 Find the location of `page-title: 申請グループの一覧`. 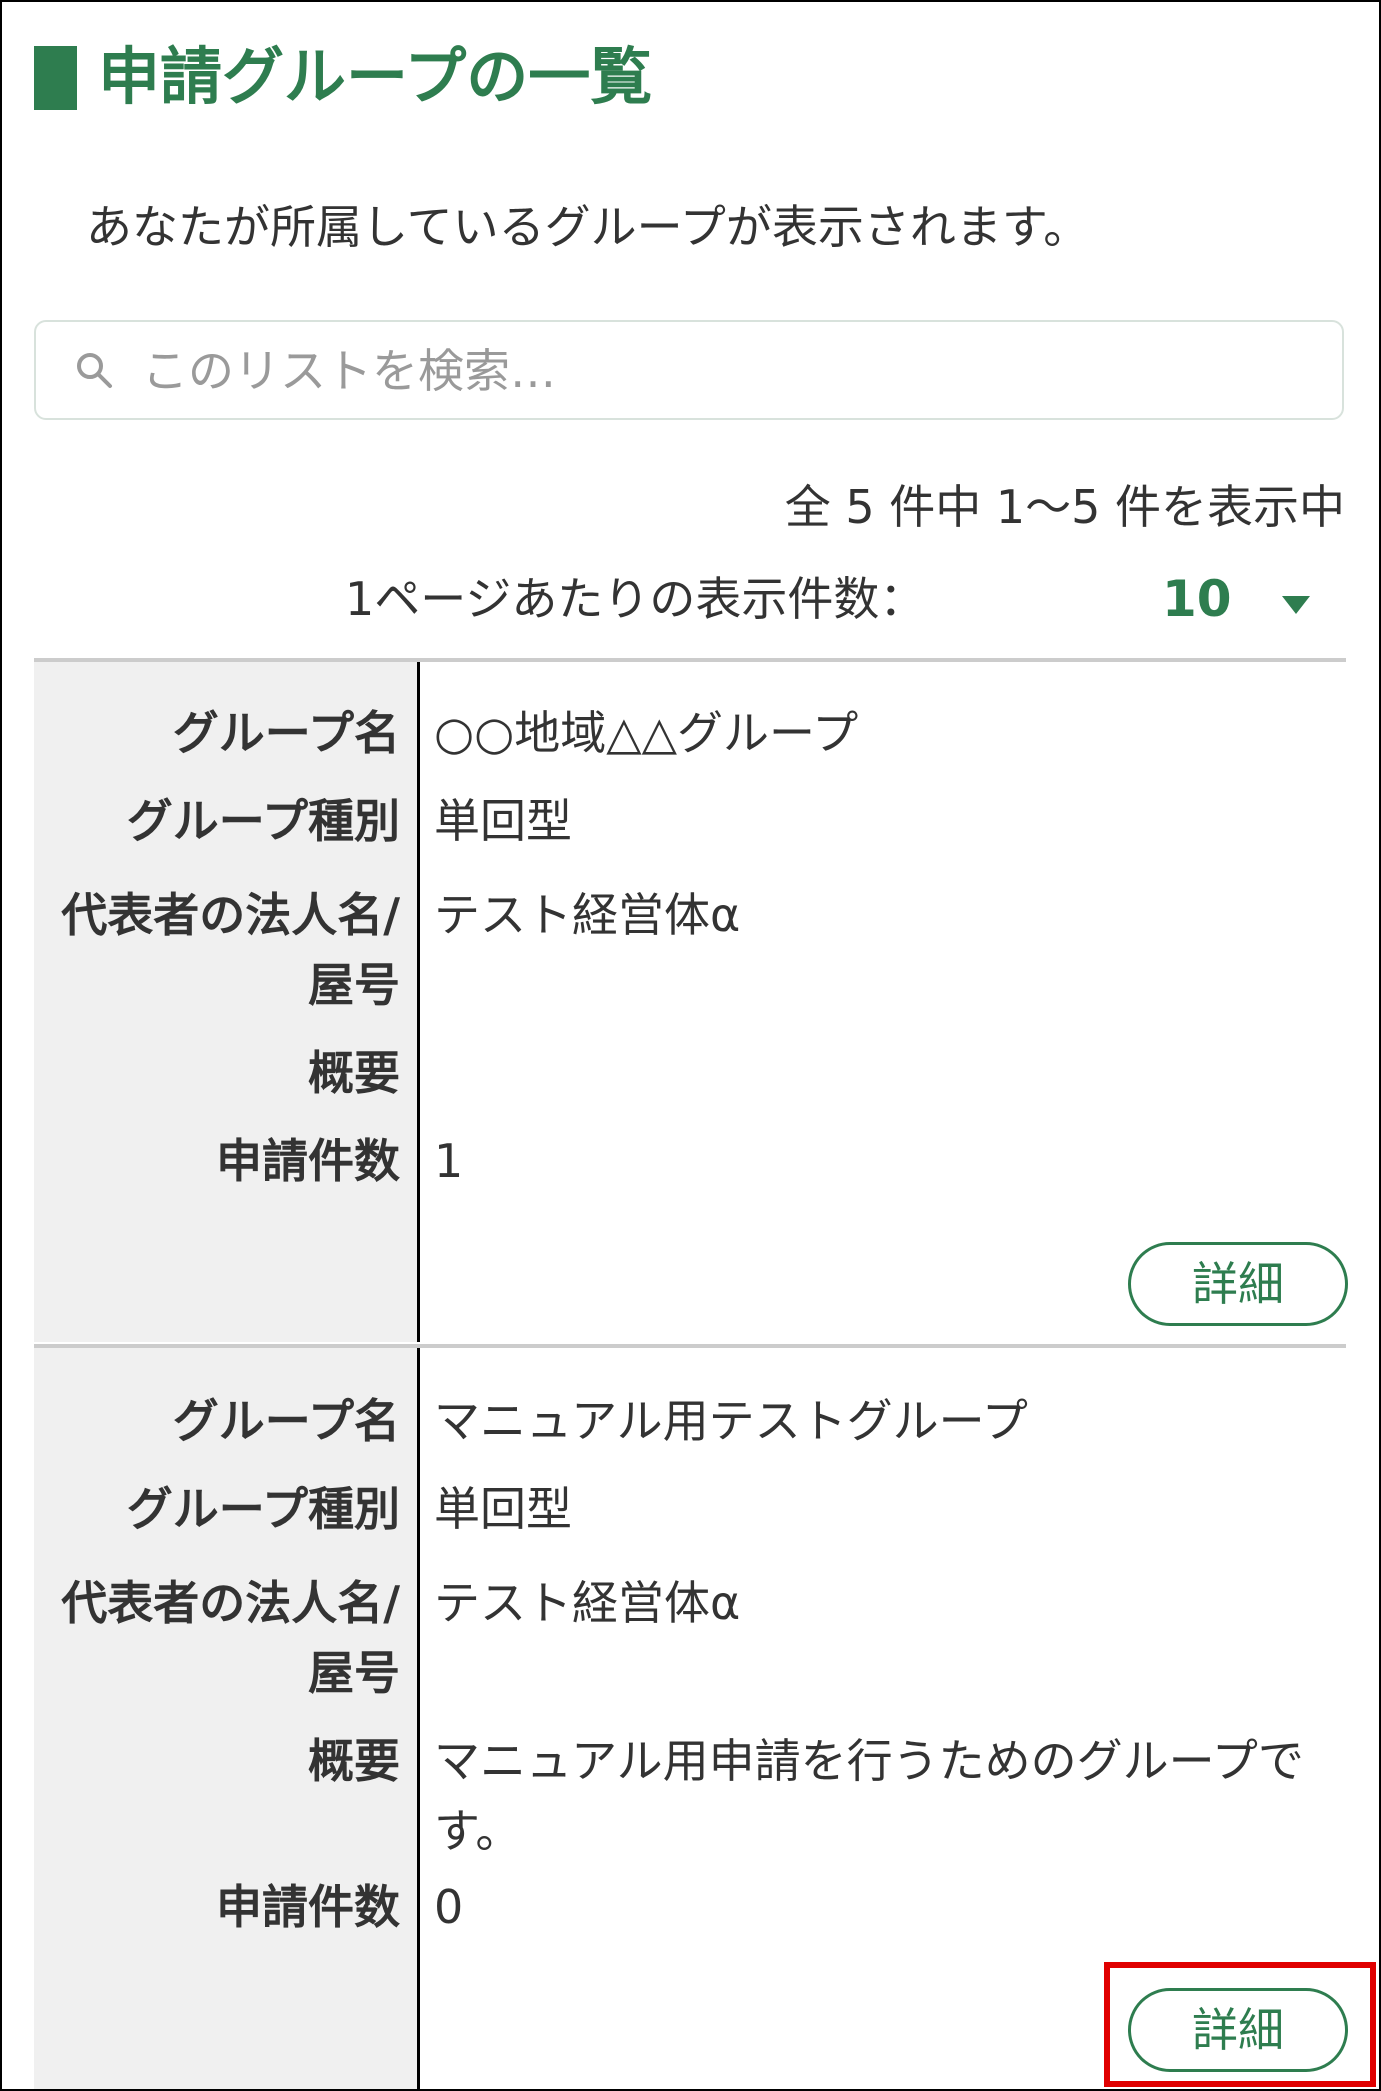

page-title: 申請グループの一覧 is located at coordinates (375, 76).